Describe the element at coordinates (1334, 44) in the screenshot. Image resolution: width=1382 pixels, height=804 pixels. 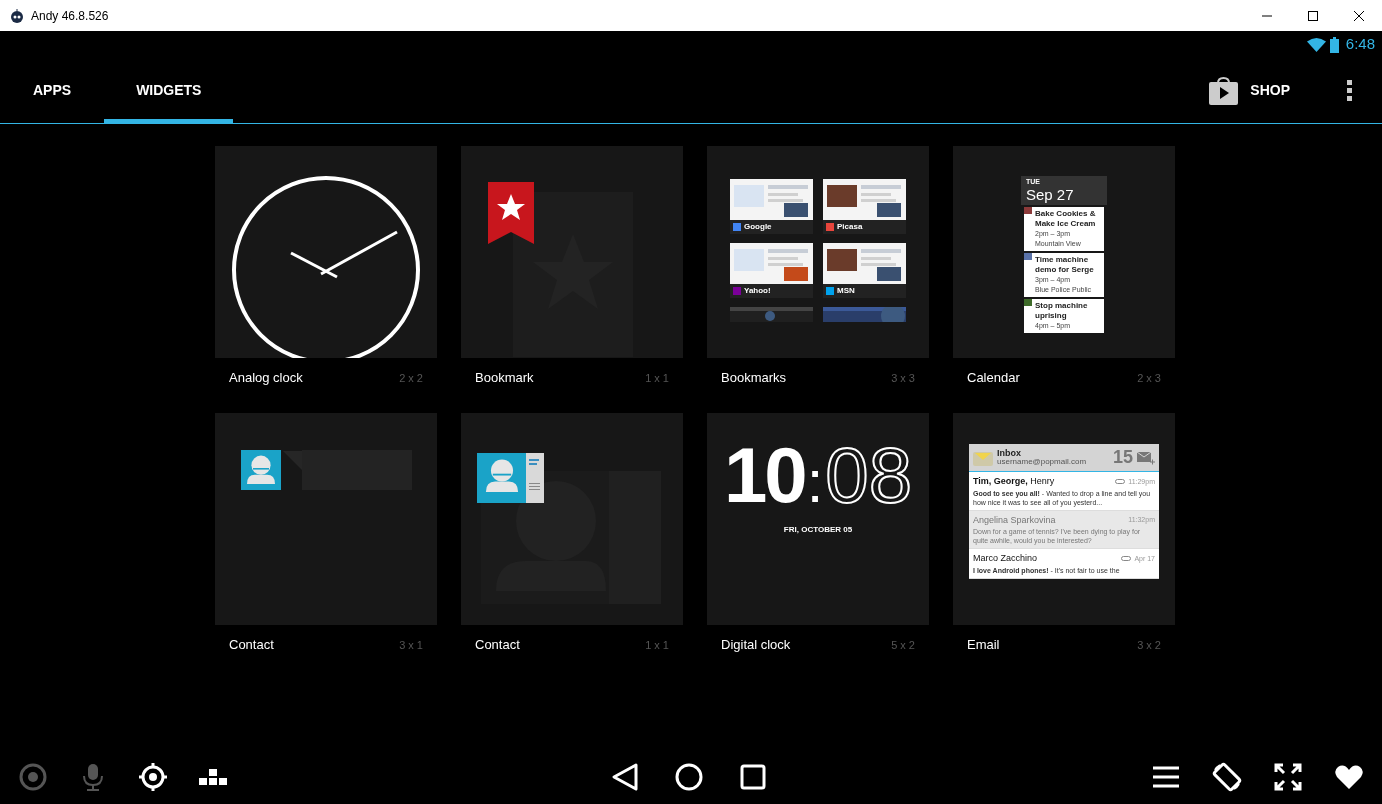
I see `battery-icon` at that location.